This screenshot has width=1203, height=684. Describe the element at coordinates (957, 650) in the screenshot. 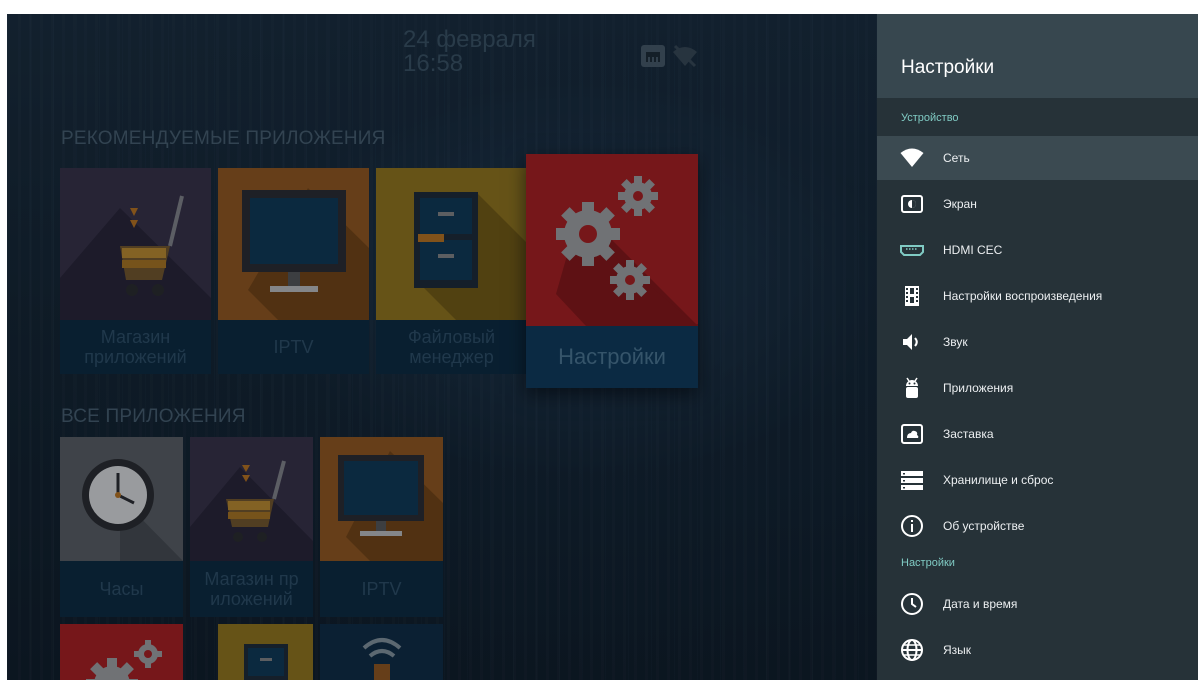

I see `menu-item-label: Язык` at that location.